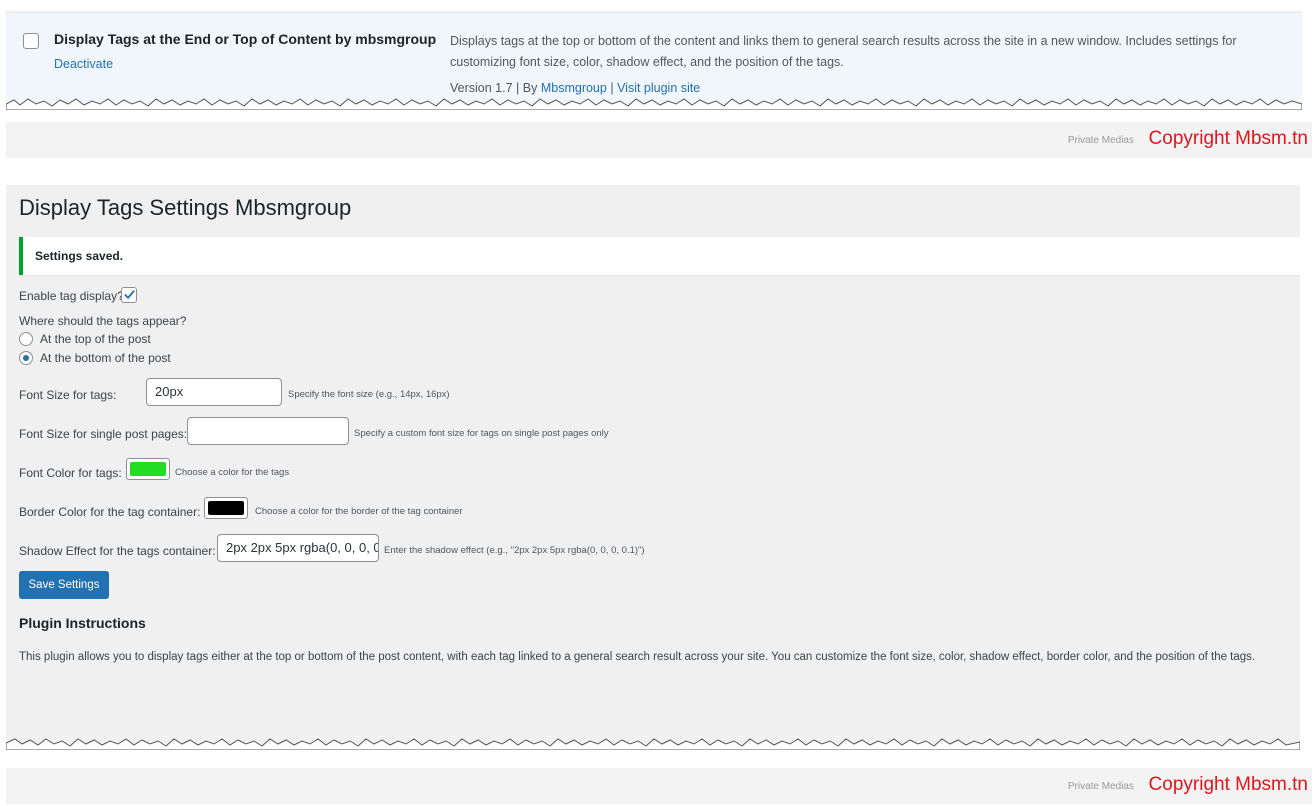 The height and width of the screenshot is (806, 1314). Describe the element at coordinates (369, 394) in the screenshot. I see `font-size-hint: Specify the font size (e.g., 14px, 16px)` at that location.